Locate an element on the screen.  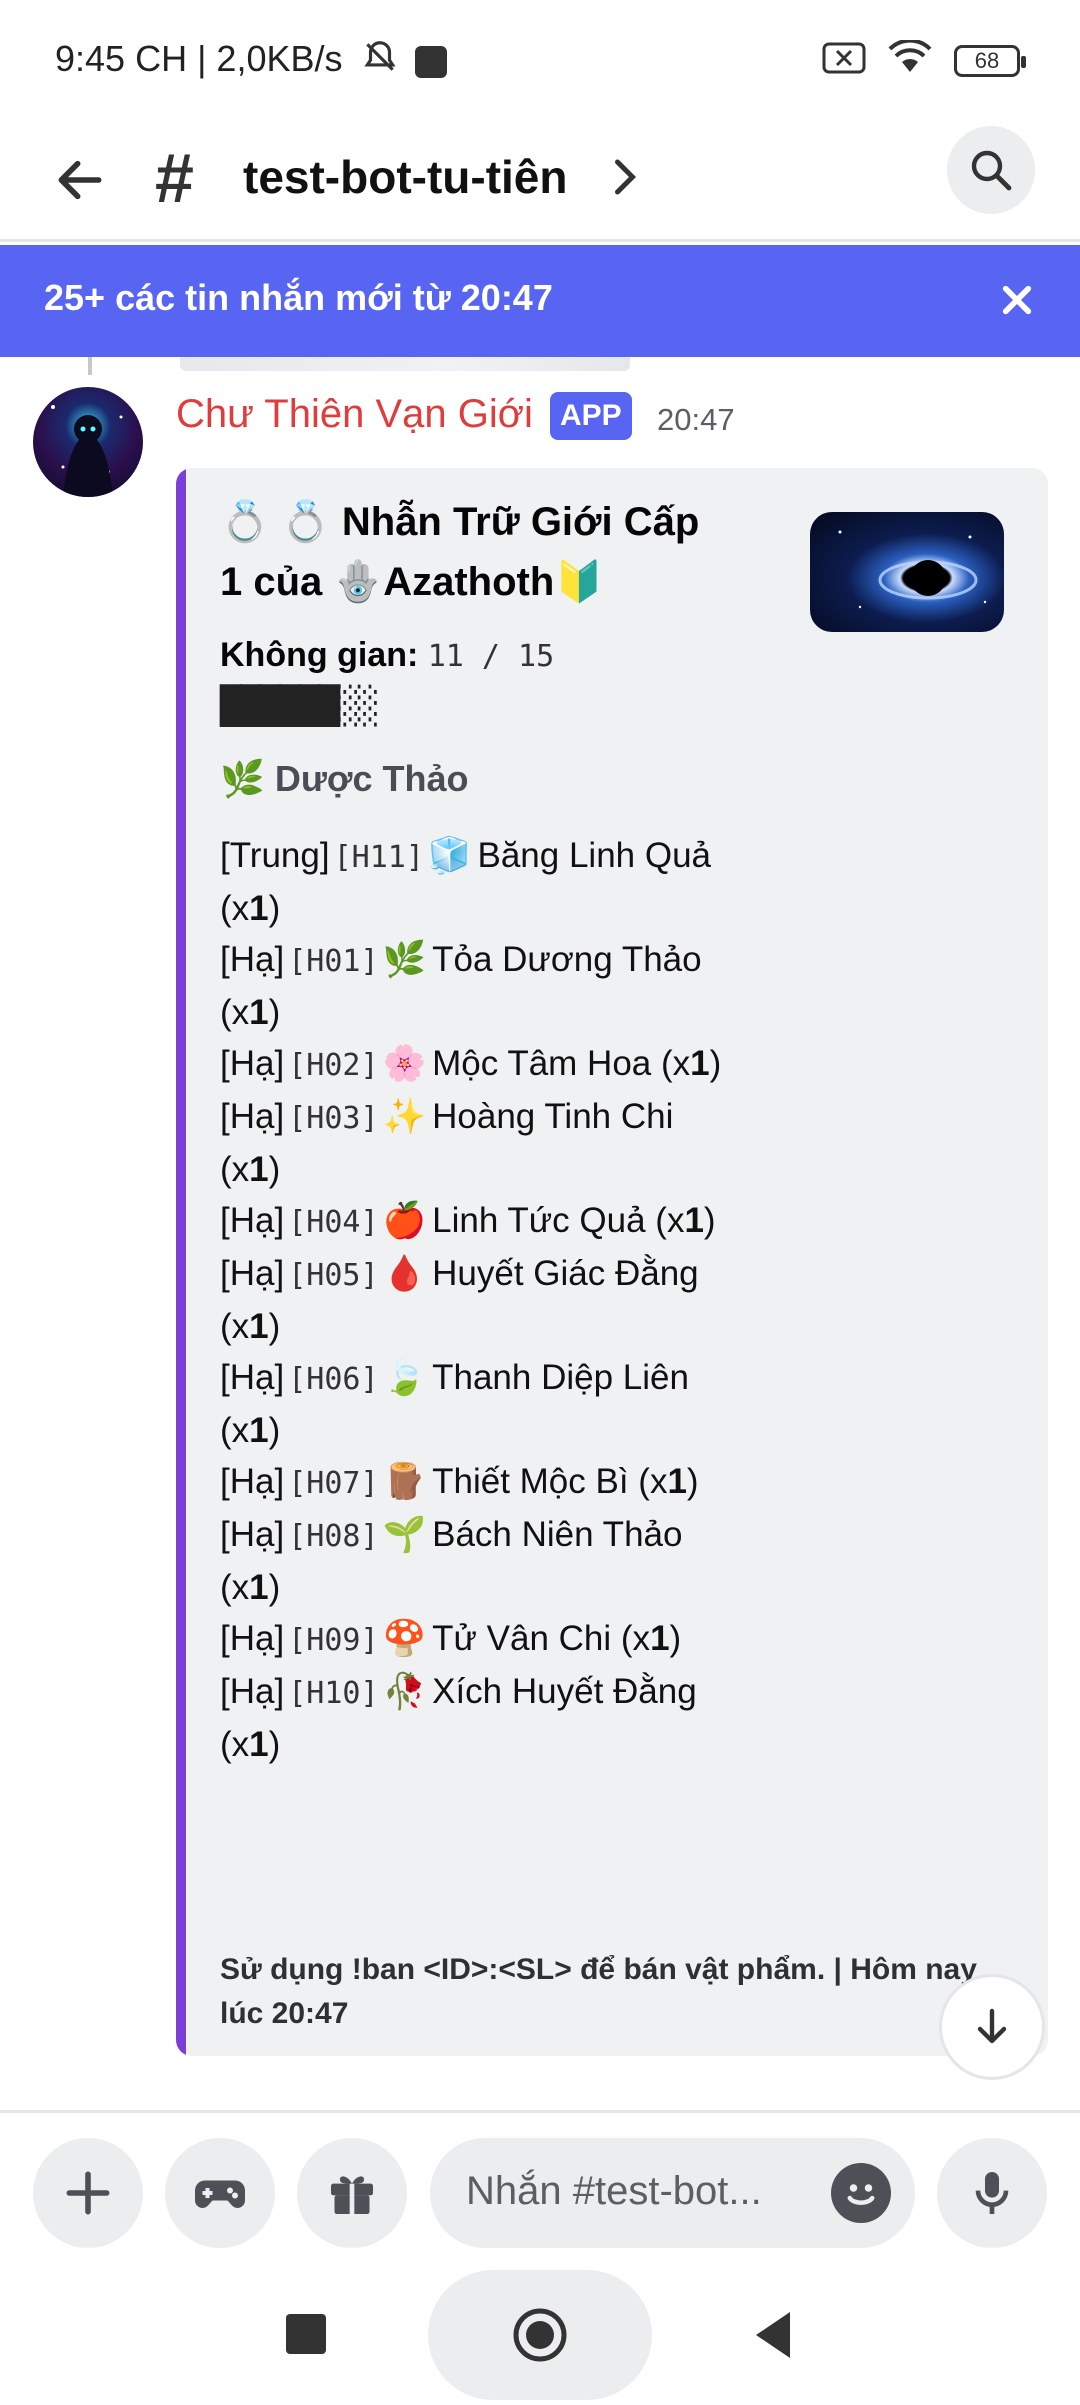
banner-close-button is located at coordinates (1017, 300).